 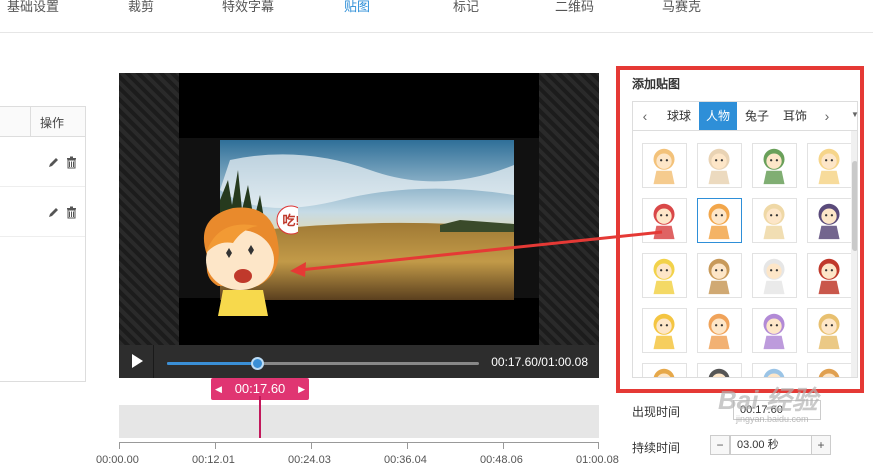 What do you see at coordinates (260, 388) in the screenshot?
I see `marker-time: 00:17.60` at bounding box center [260, 388].